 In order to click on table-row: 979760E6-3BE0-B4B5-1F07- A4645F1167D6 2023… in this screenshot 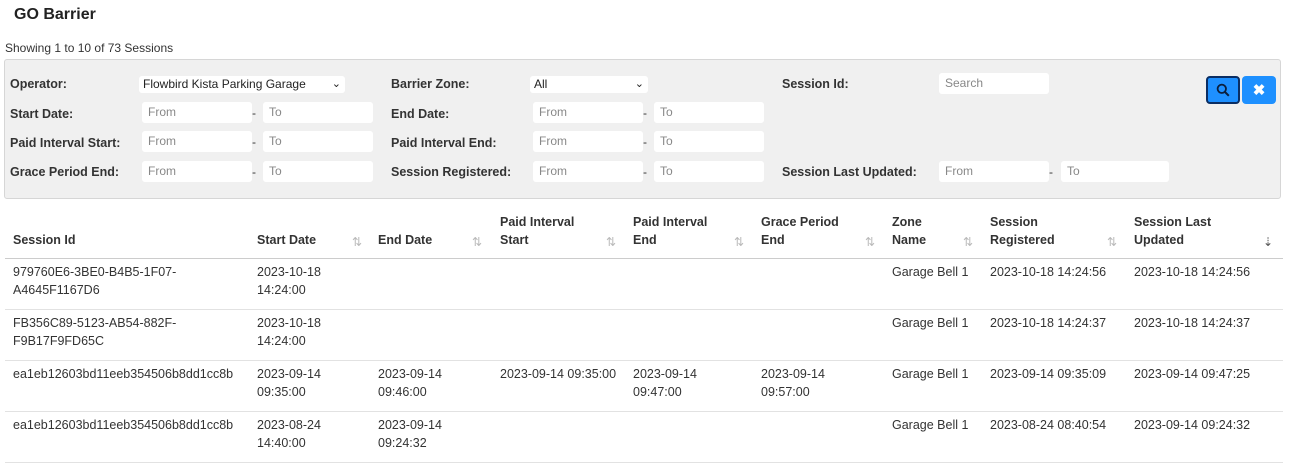, I will do `click(644, 284)`.